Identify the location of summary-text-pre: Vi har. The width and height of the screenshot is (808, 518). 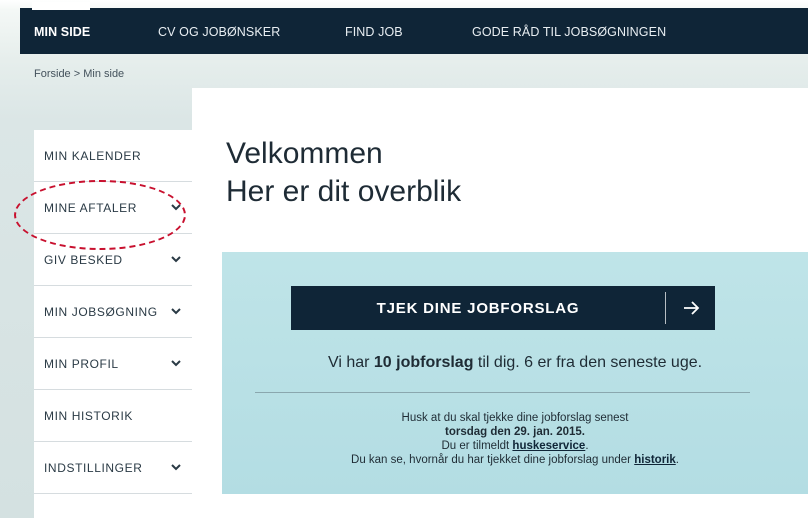
(350, 362).